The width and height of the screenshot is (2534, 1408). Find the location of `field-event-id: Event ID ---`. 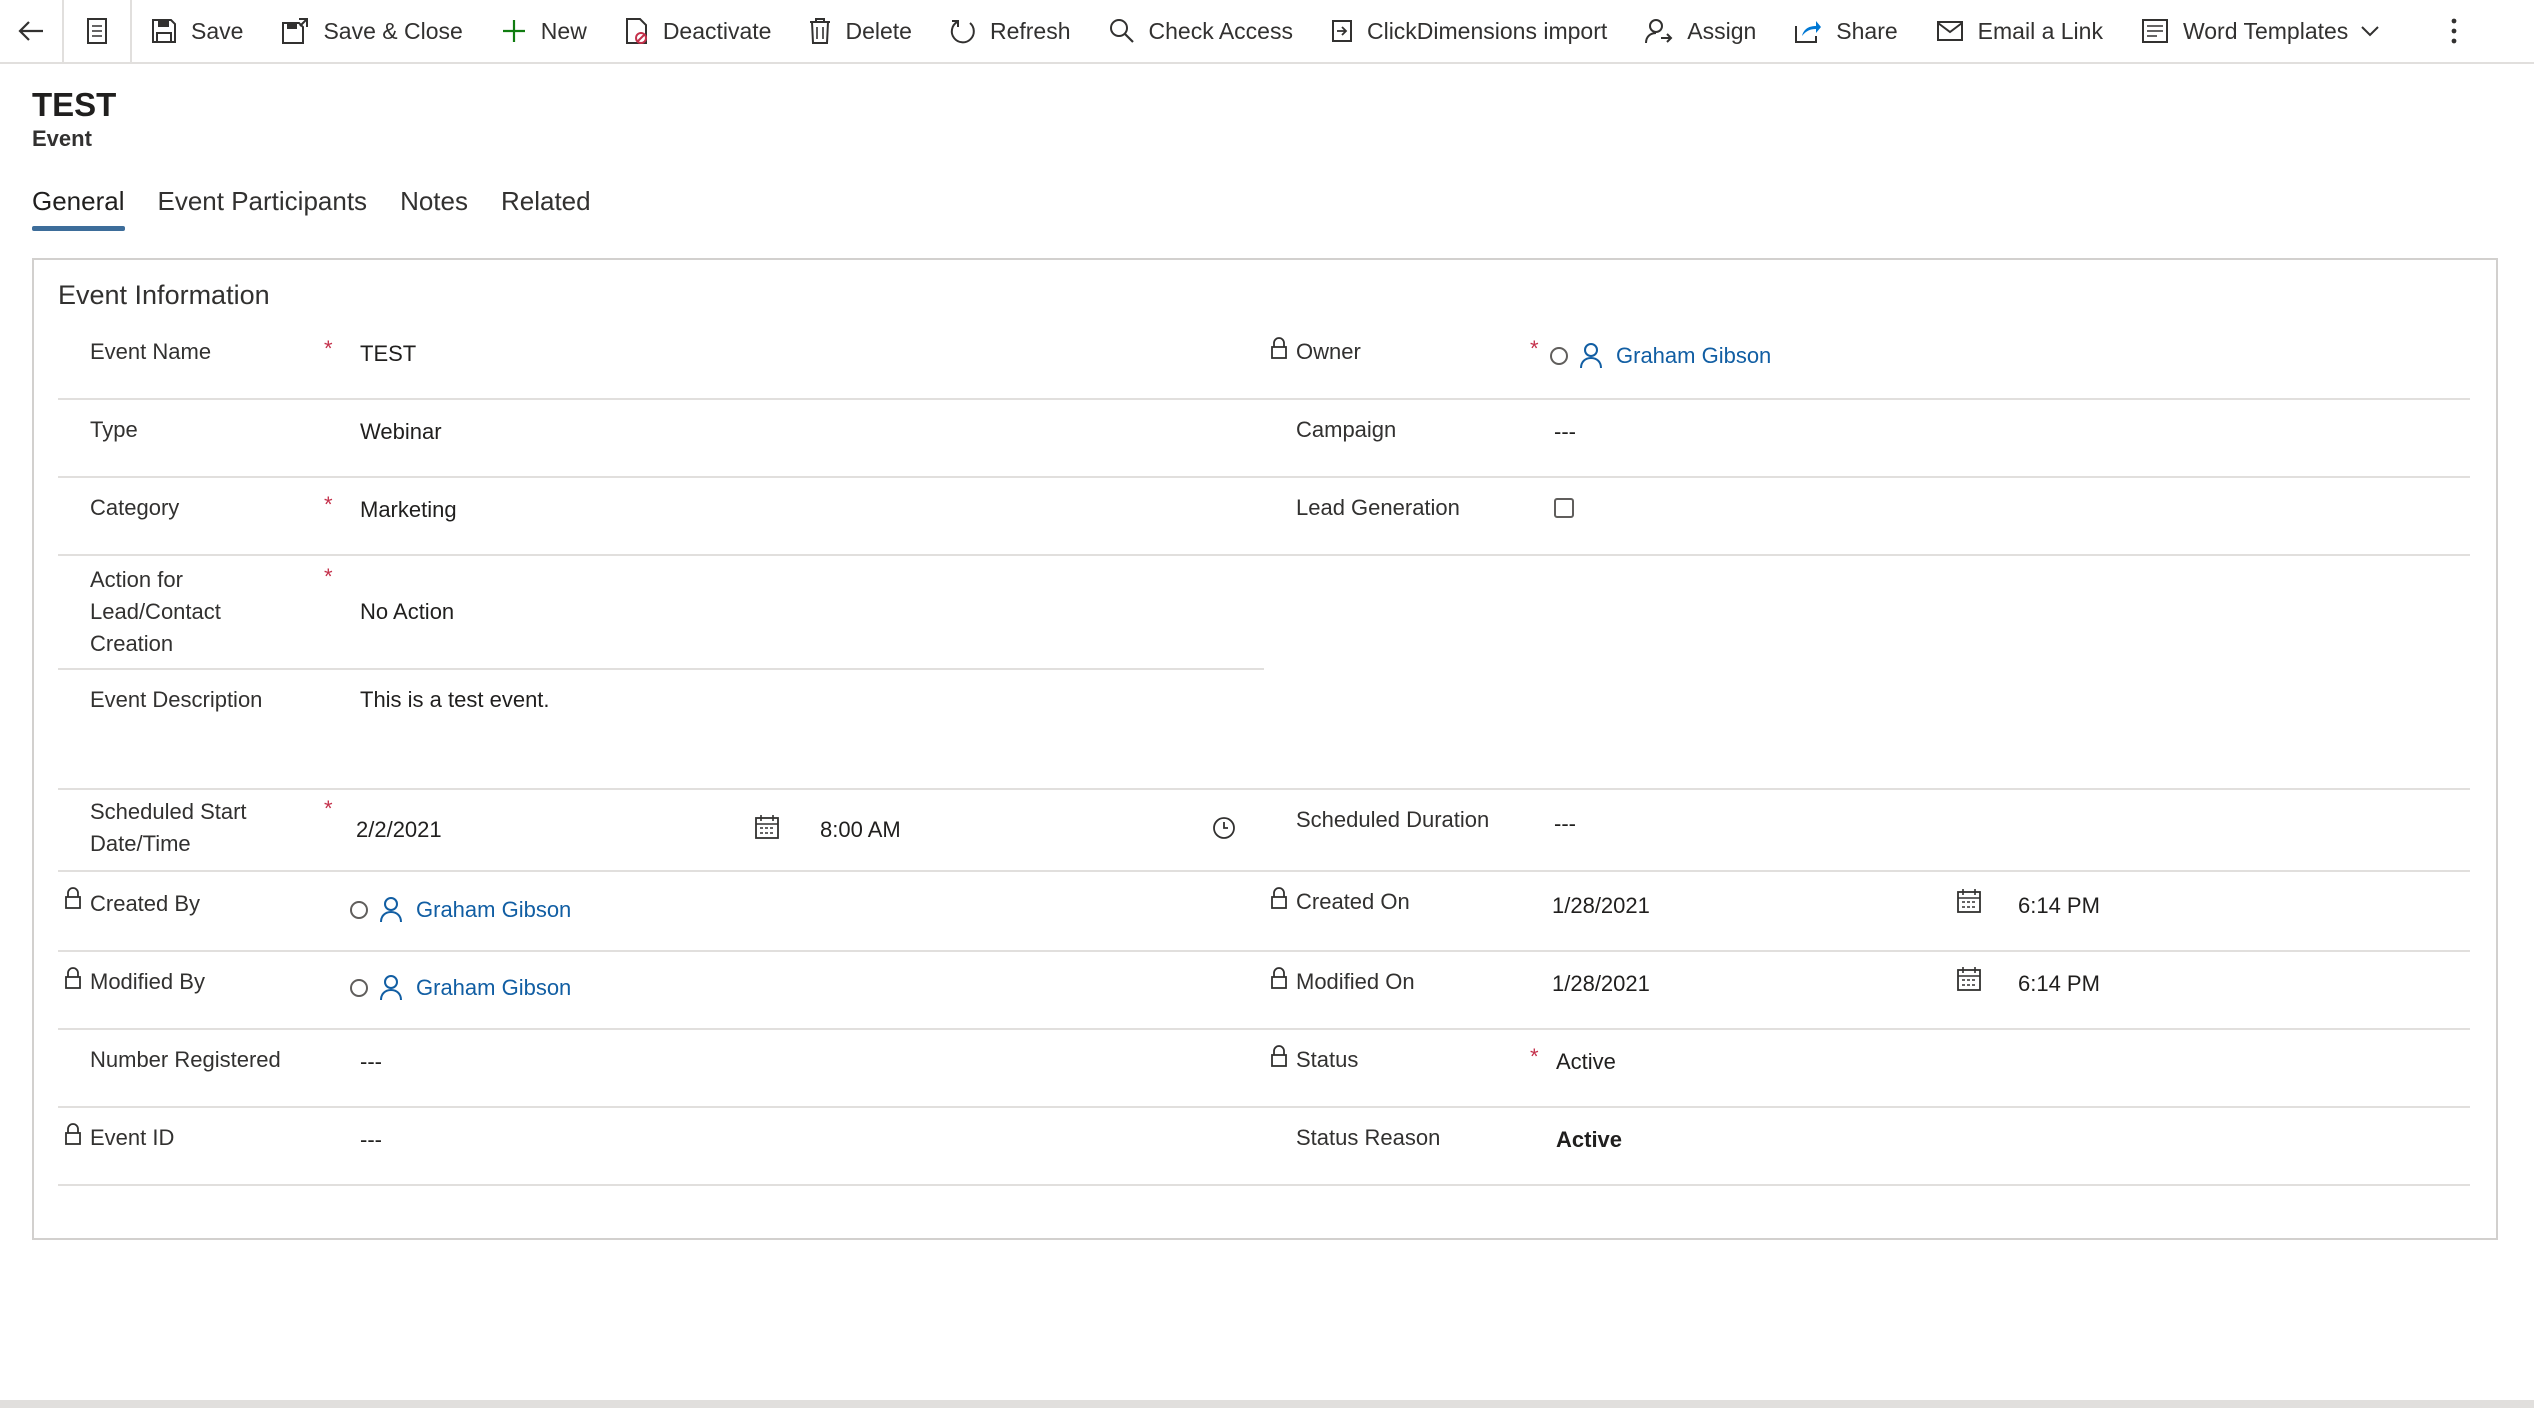

field-event-id: Event ID --- is located at coordinates (661, 1147).